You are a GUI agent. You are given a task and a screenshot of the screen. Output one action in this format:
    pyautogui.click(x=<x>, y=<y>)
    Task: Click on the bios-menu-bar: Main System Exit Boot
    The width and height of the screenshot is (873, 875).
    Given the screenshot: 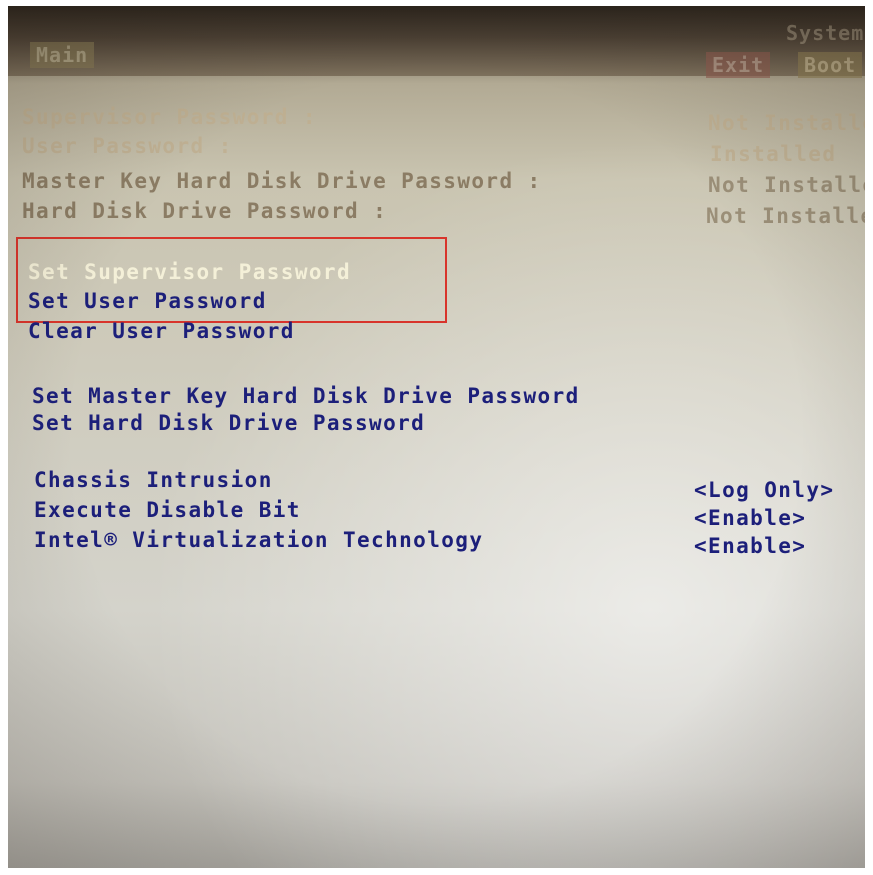 What is the action you would take?
    pyautogui.click(x=436, y=42)
    